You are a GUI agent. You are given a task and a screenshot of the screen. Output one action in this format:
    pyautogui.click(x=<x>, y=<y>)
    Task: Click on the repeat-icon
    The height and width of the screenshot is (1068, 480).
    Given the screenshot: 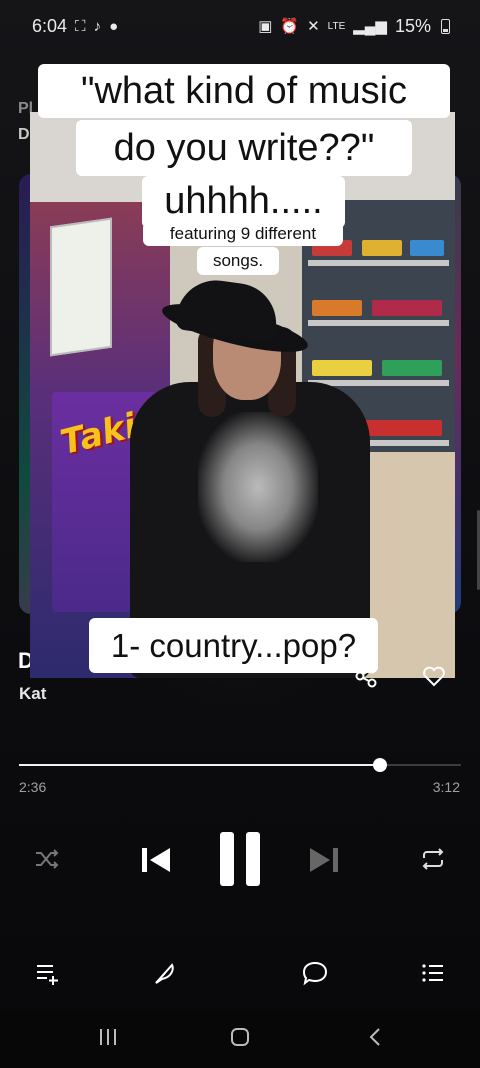 What is the action you would take?
    pyautogui.click(x=433, y=859)
    